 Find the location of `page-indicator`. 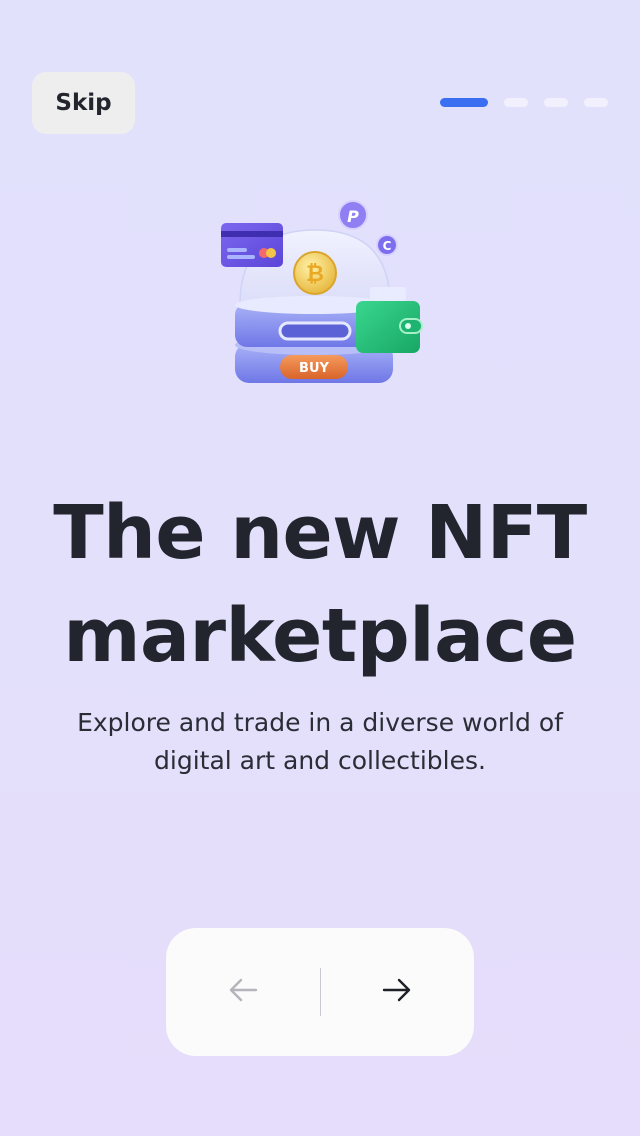

page-indicator is located at coordinates (524, 102).